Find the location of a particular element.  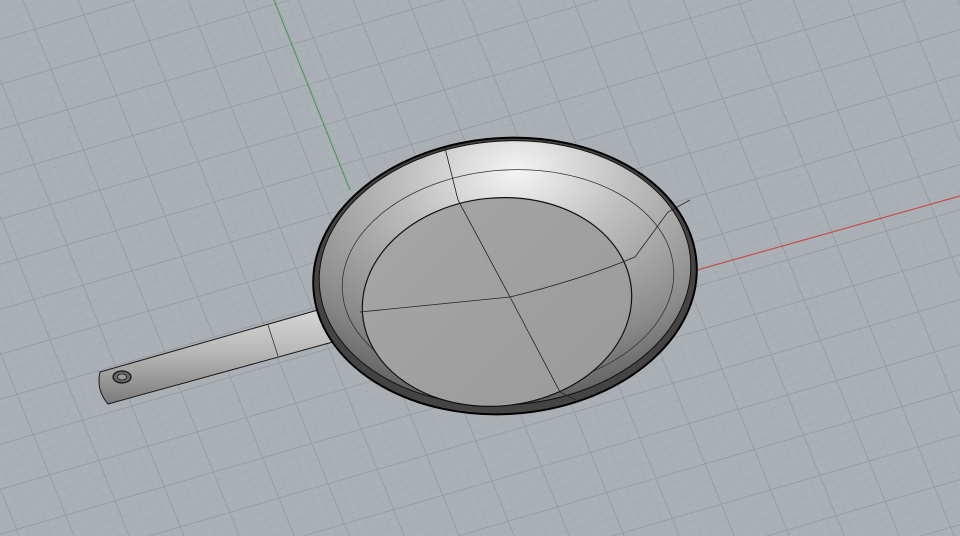

y-axis-line is located at coordinates (312, 95).